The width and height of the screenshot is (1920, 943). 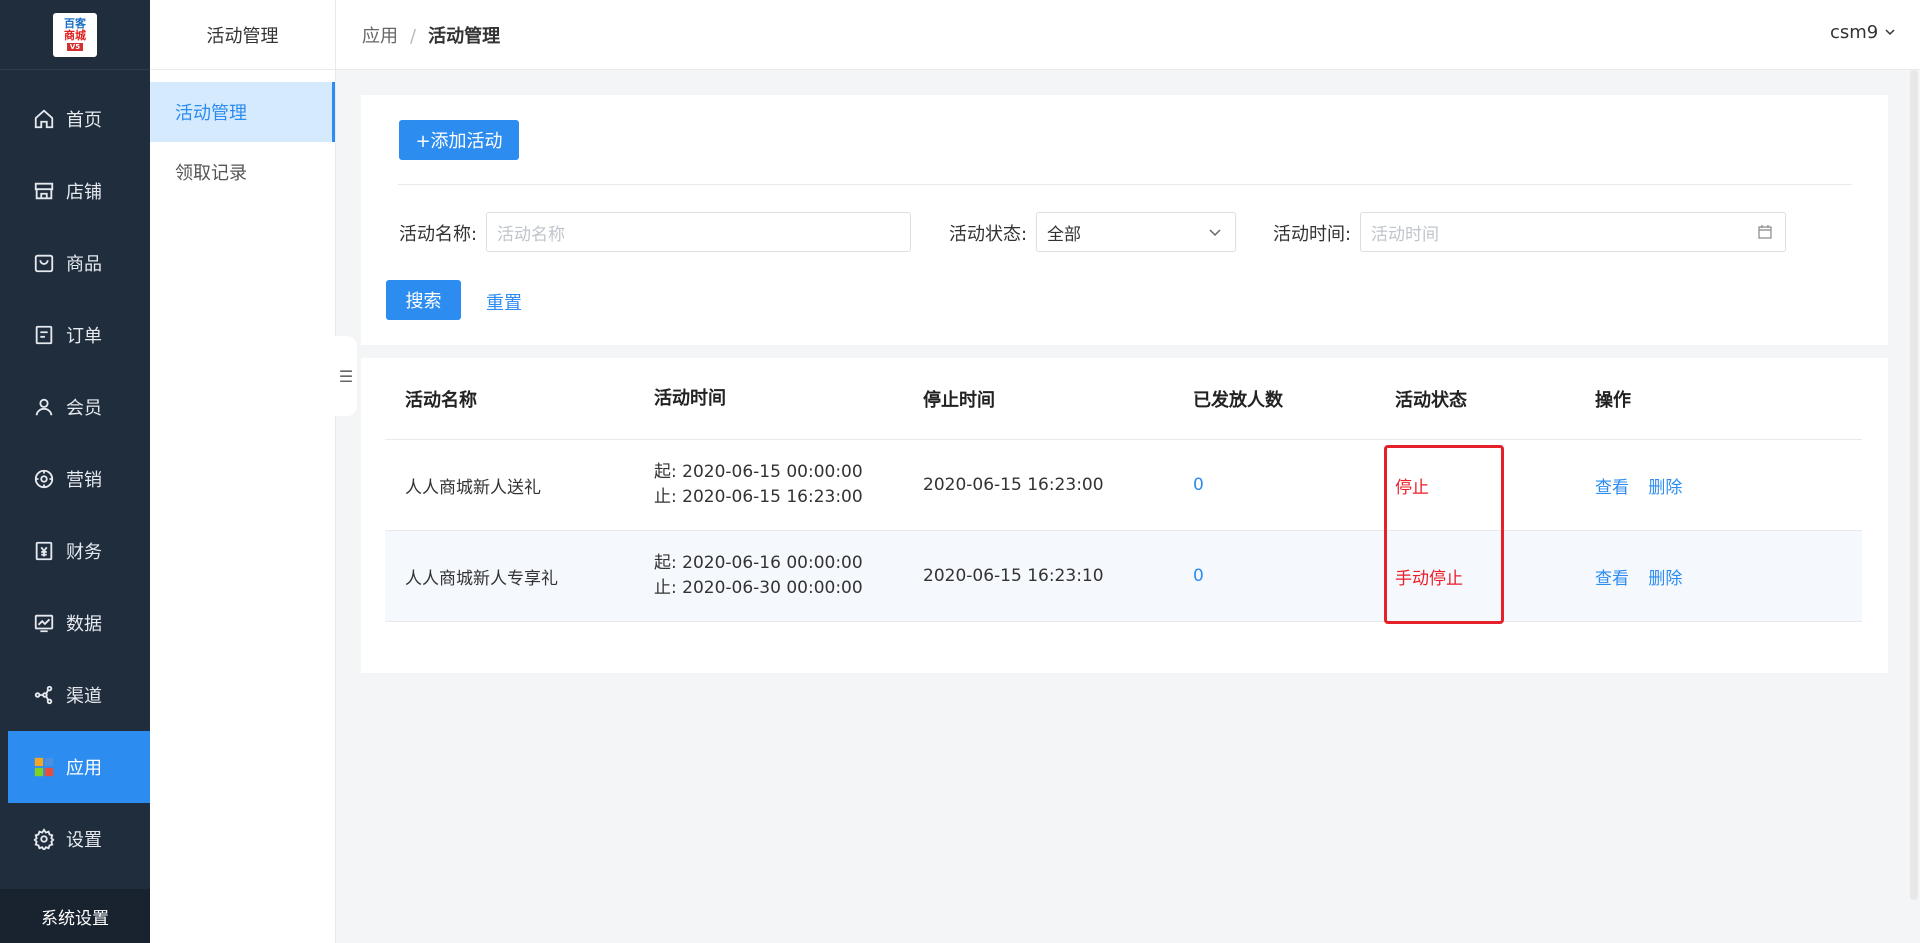 I want to click on menu-collapse-icon: ☰, so click(x=346, y=376).